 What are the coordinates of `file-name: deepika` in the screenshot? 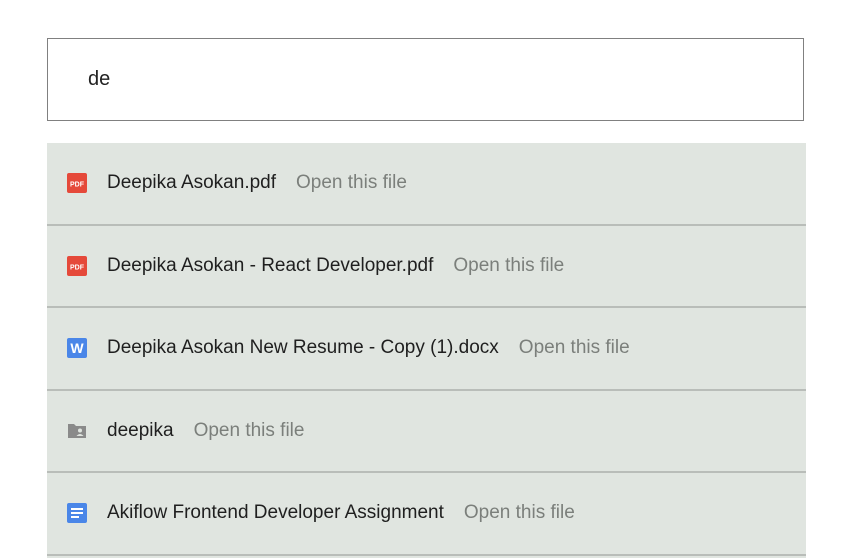 It's located at (140, 430).